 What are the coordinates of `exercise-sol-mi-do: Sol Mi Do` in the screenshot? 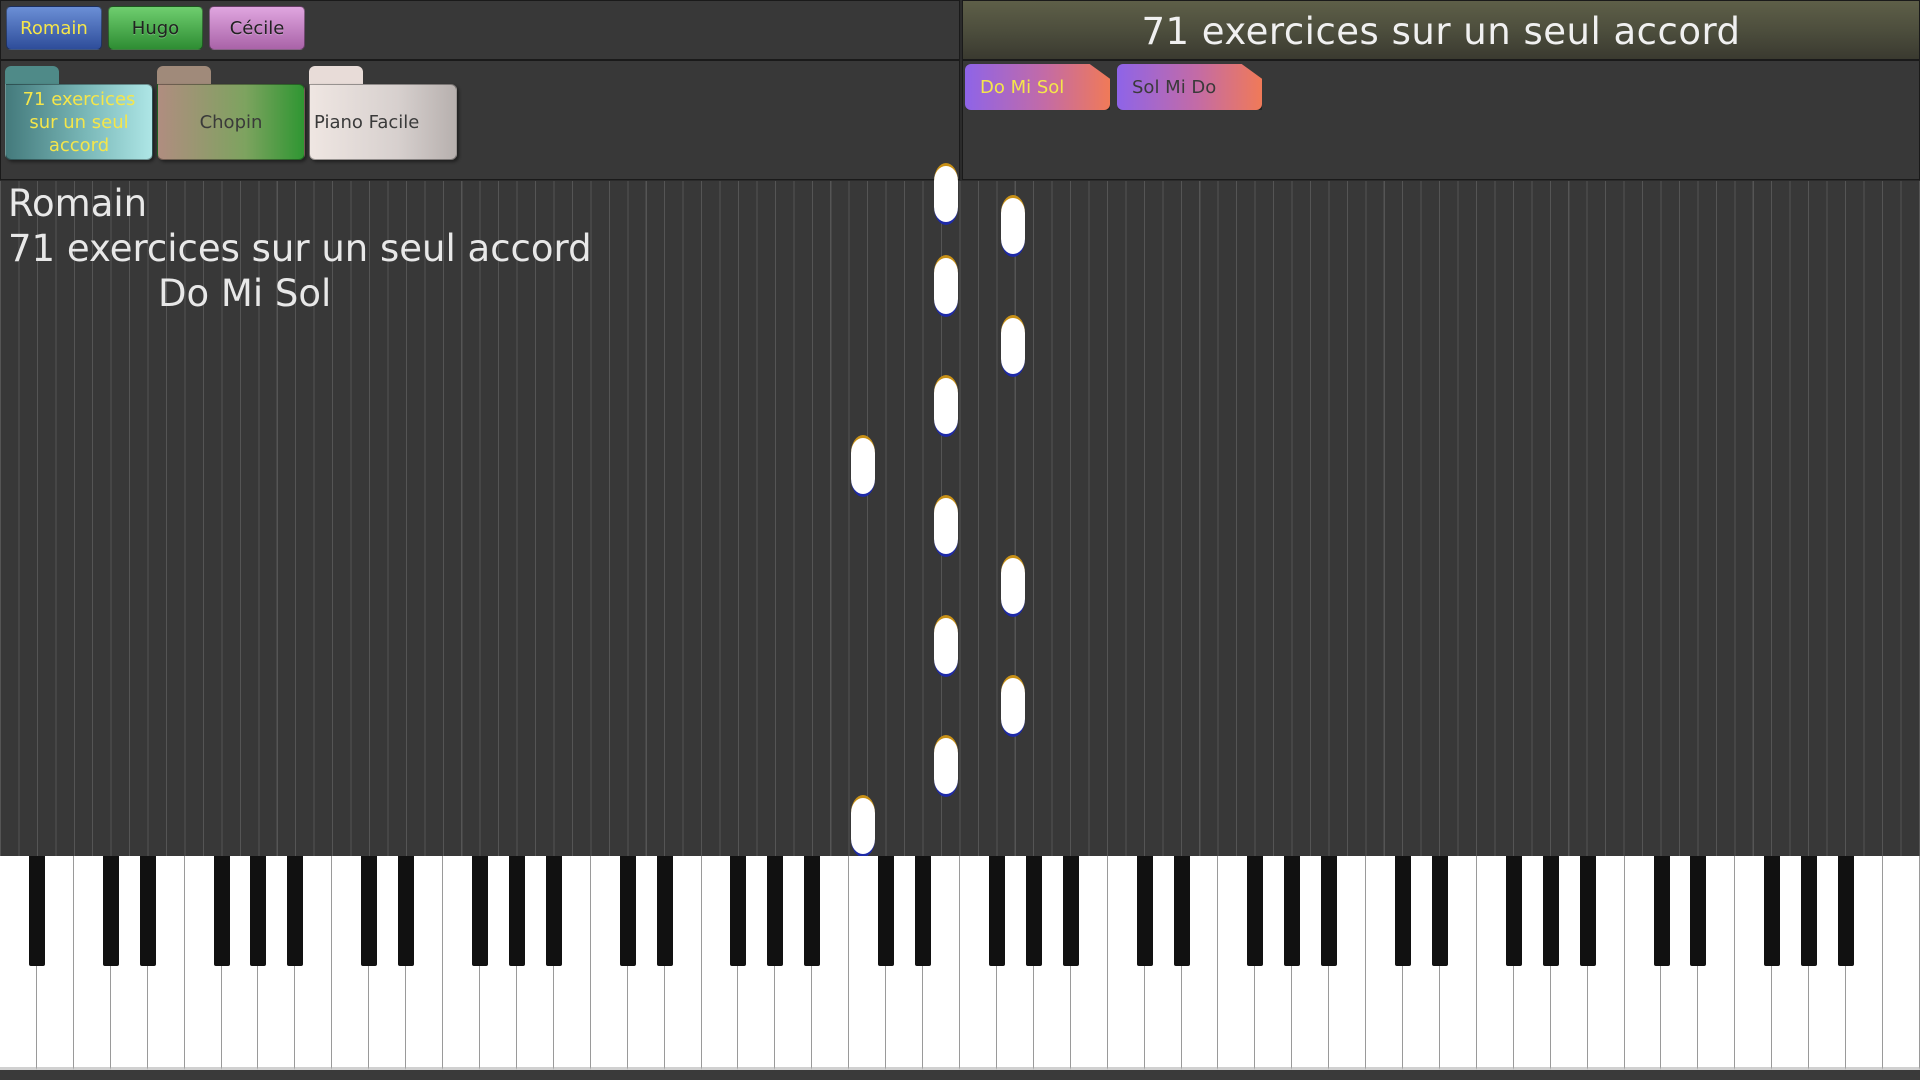 It's located at (1189, 87).